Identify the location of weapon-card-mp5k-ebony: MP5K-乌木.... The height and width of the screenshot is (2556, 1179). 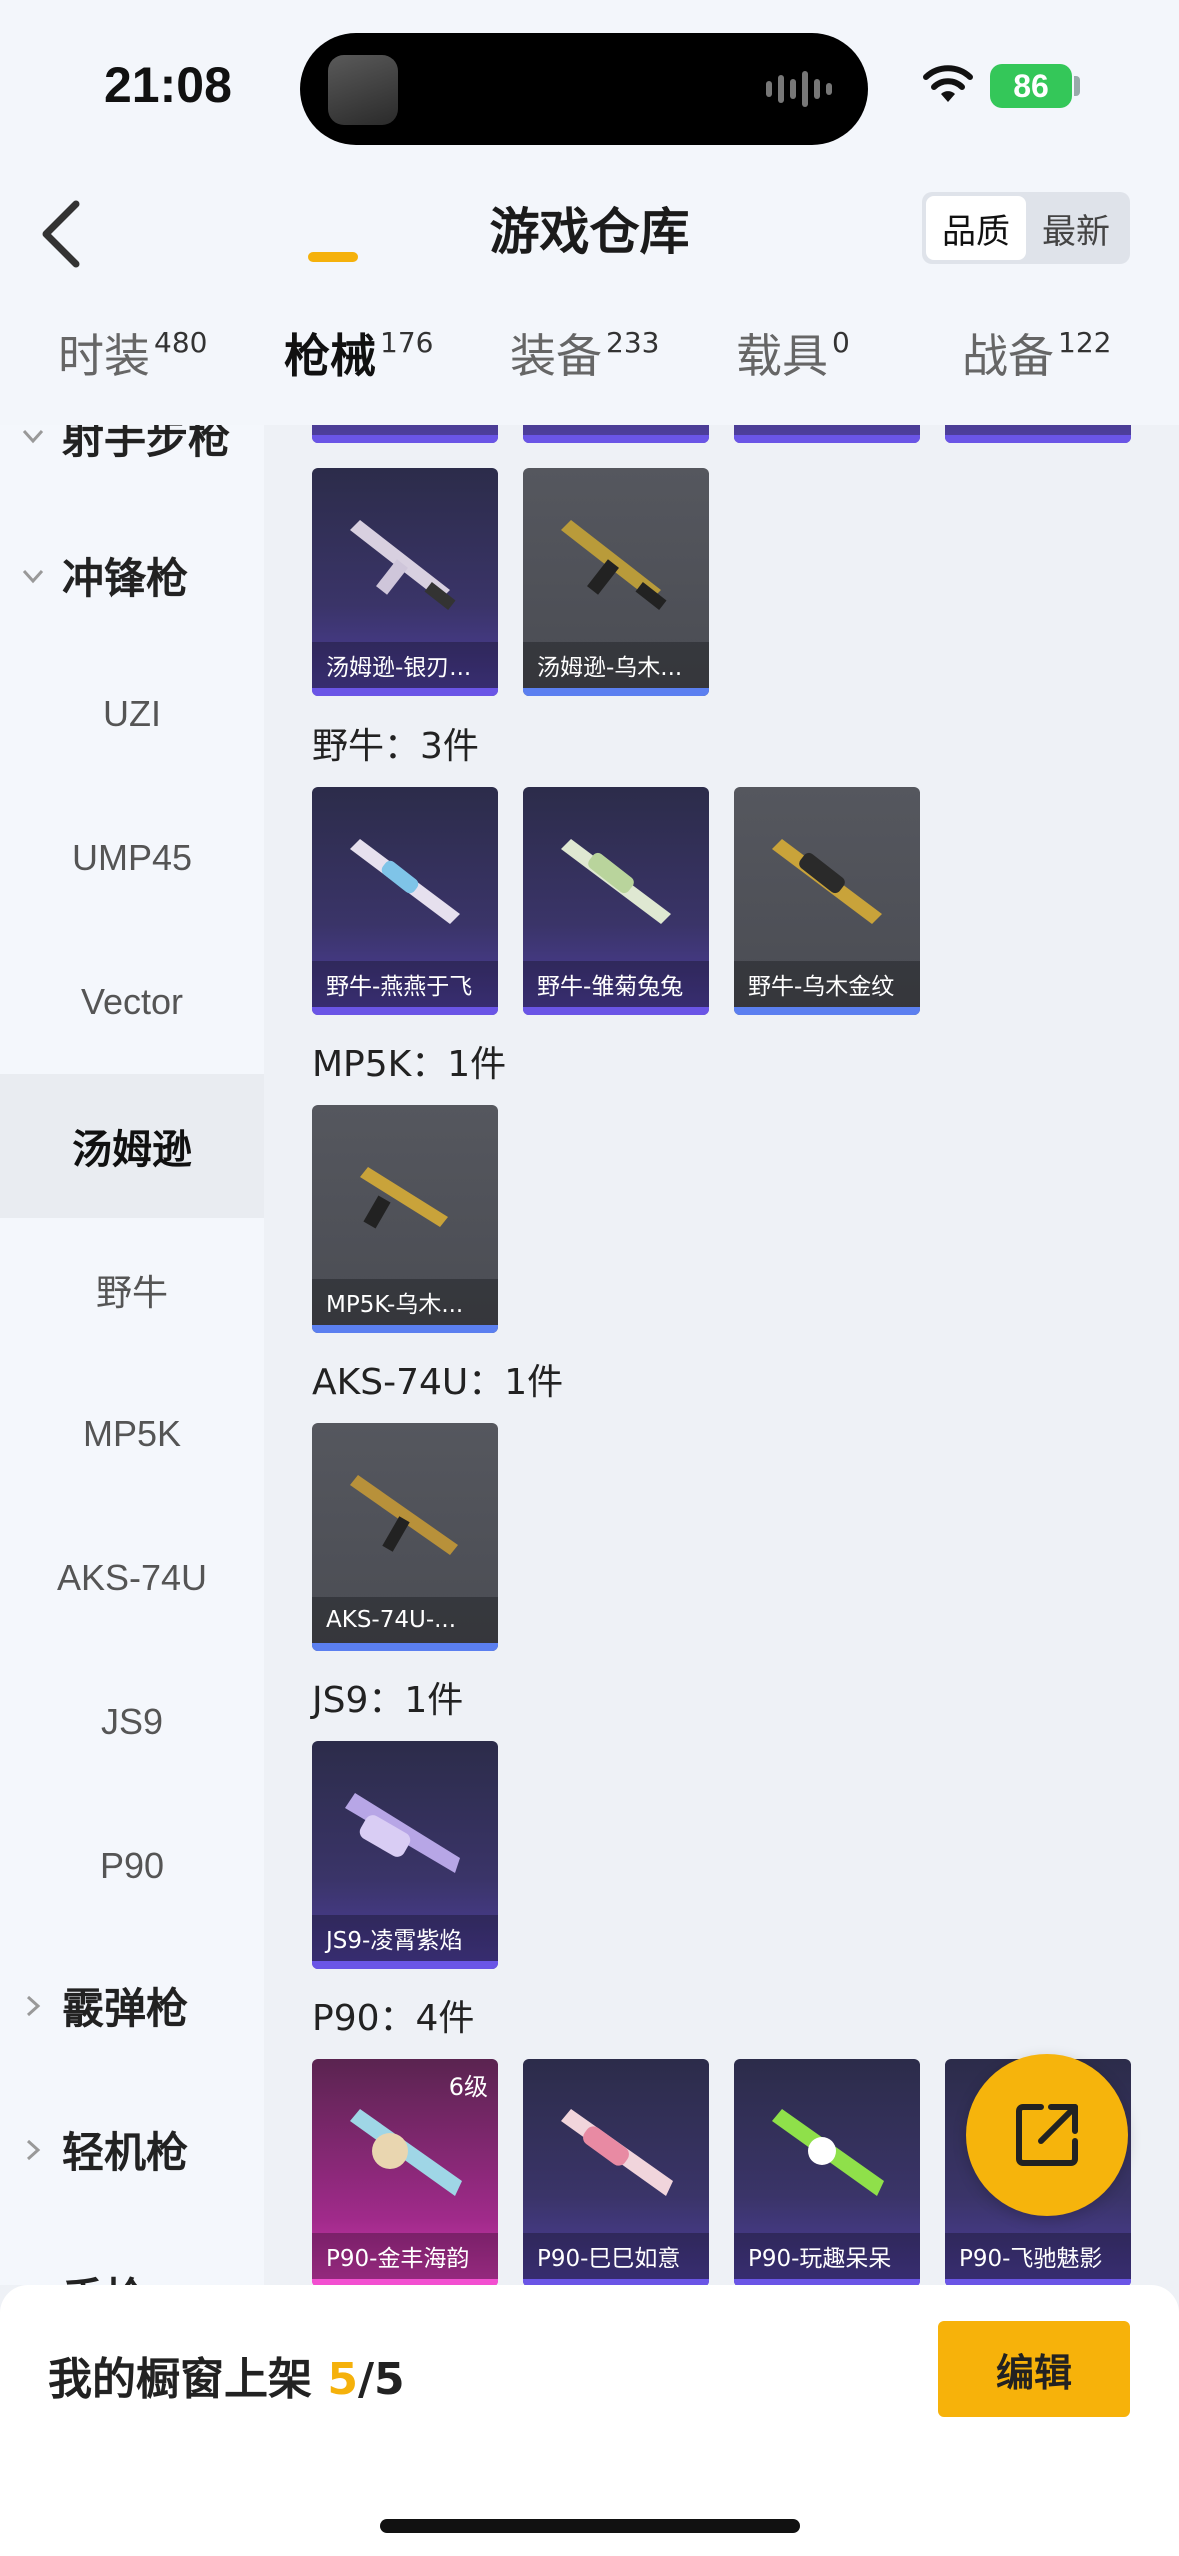
(405, 1219).